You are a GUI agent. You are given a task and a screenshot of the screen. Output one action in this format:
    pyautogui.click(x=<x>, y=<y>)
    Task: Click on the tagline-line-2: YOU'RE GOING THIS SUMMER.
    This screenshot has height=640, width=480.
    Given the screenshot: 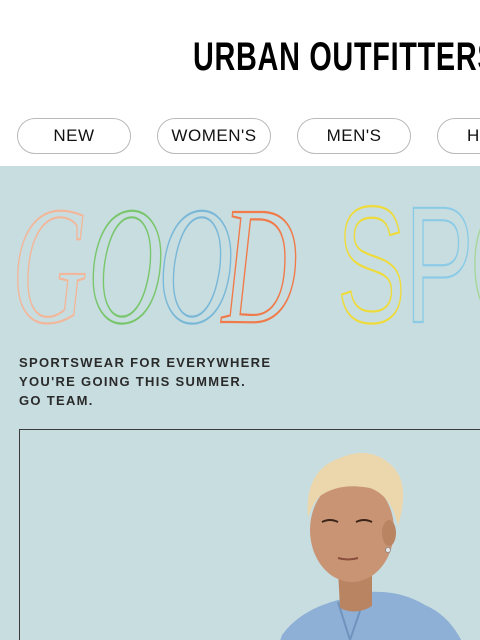 What is the action you would take?
    pyautogui.click(x=132, y=381)
    